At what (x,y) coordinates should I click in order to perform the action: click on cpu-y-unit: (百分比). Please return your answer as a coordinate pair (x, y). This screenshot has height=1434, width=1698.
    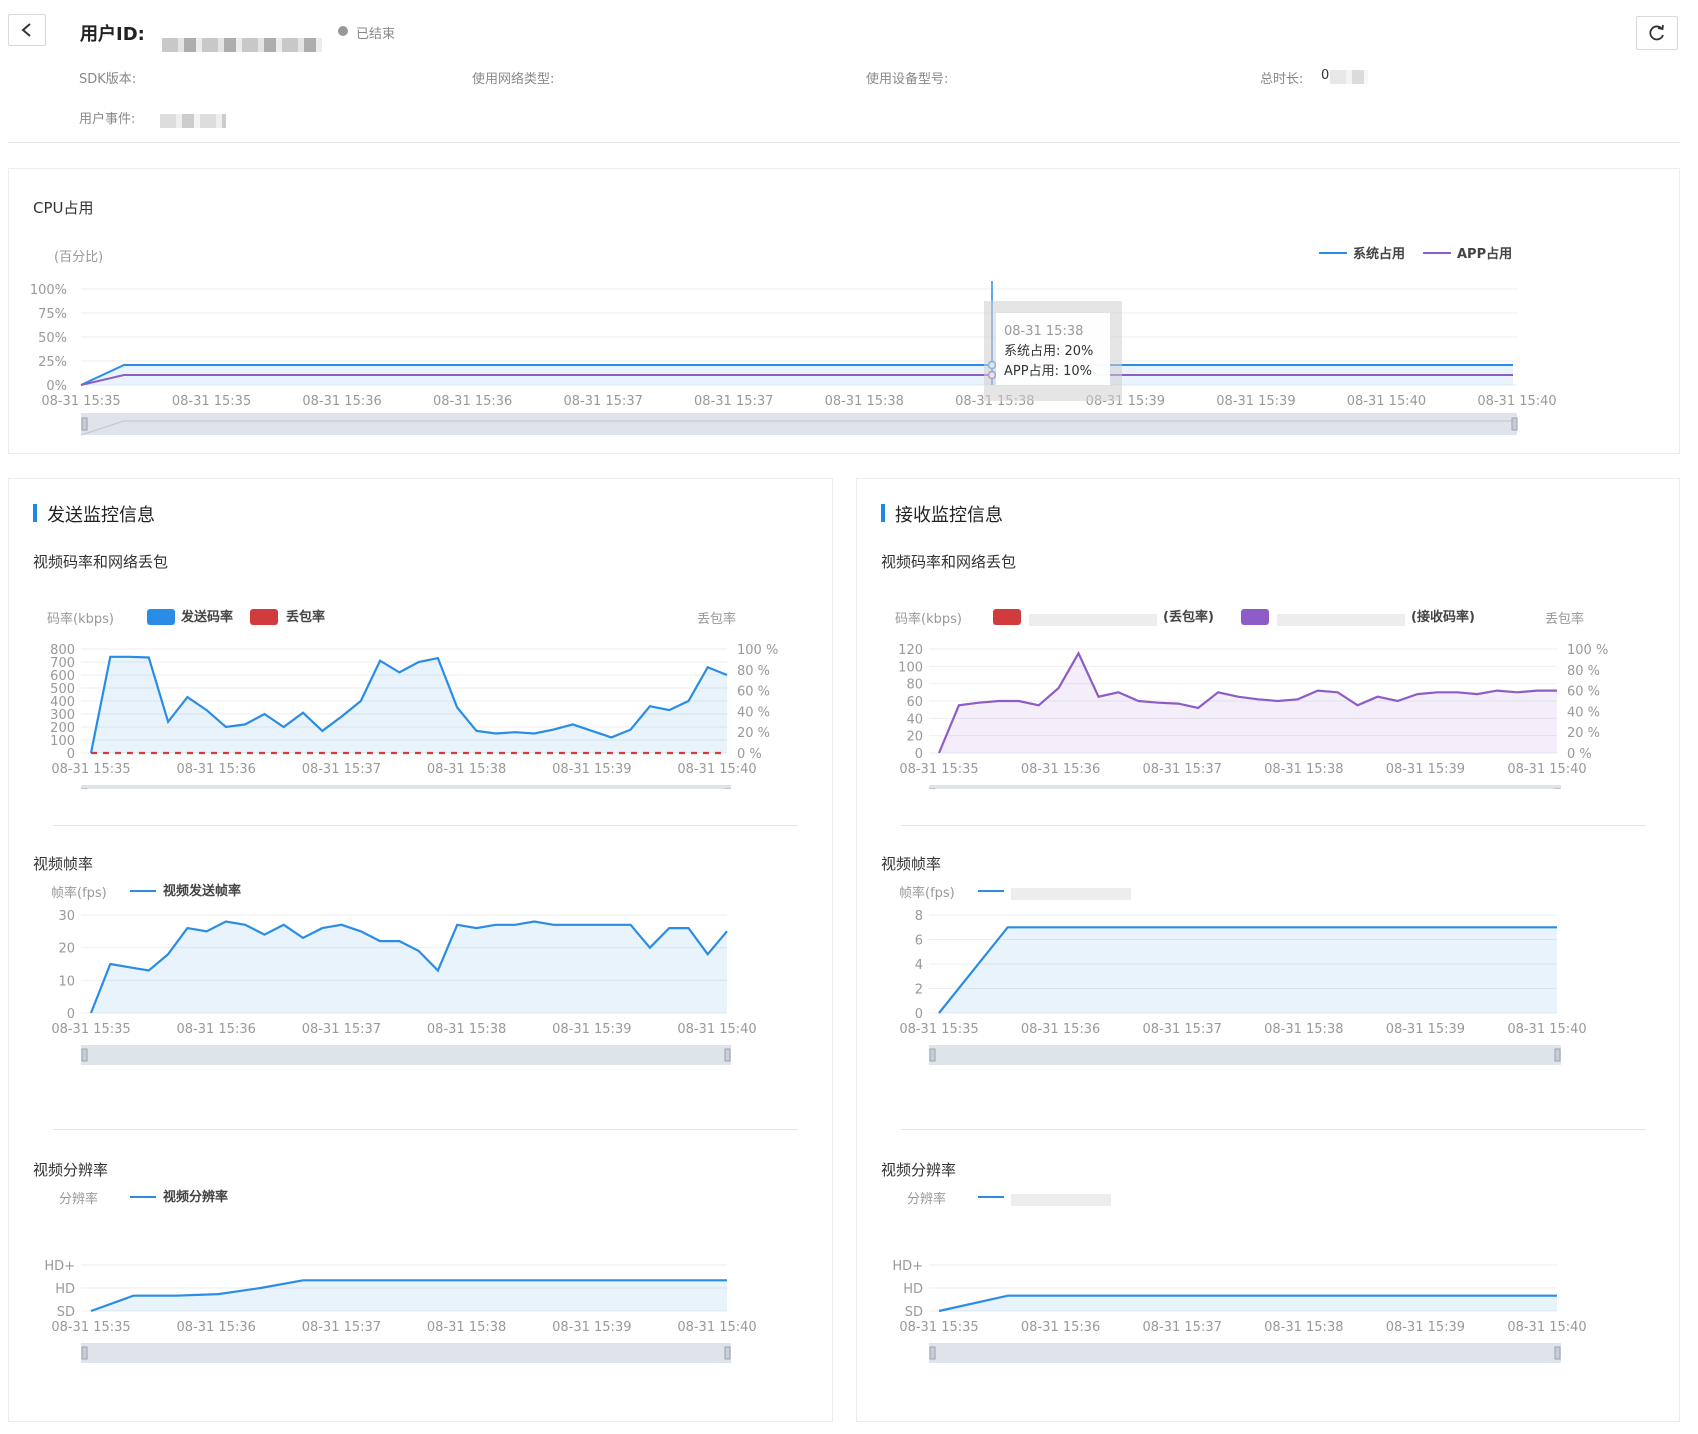
    Looking at the image, I should click on (78, 257).